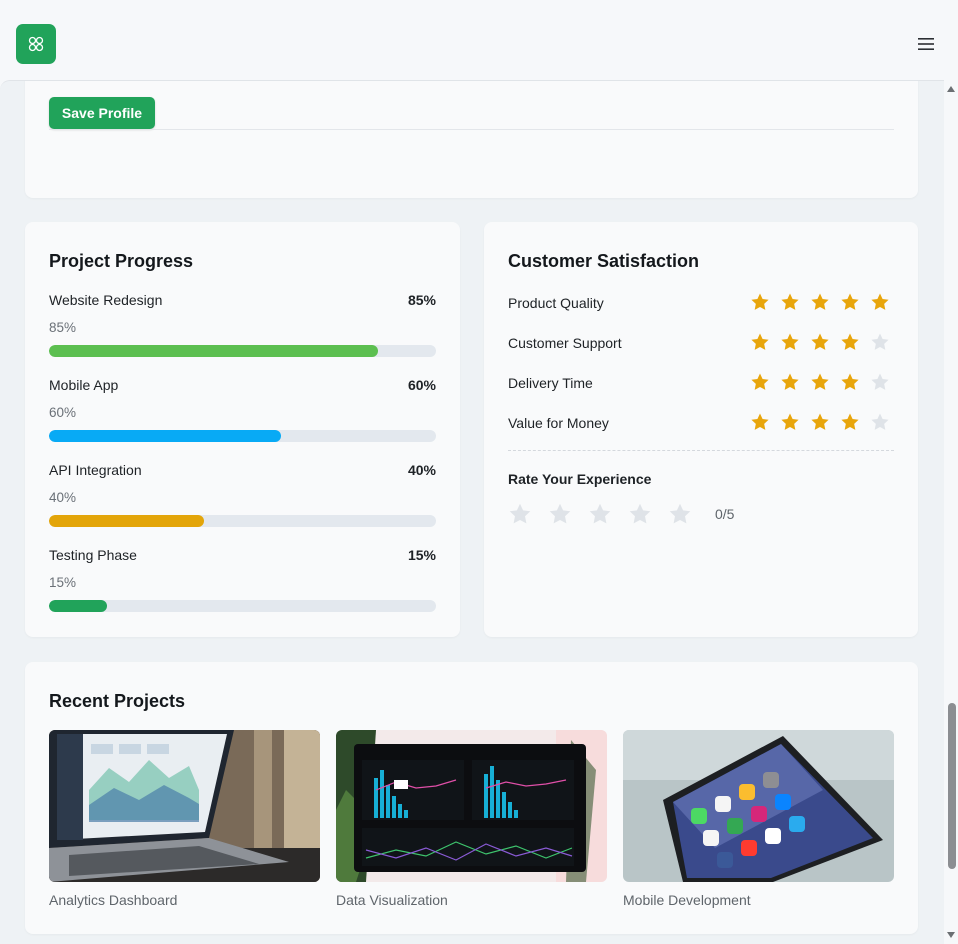 The width and height of the screenshot is (958, 944). Describe the element at coordinates (687, 900) in the screenshot. I see `project-caption: Mobile Development` at that location.